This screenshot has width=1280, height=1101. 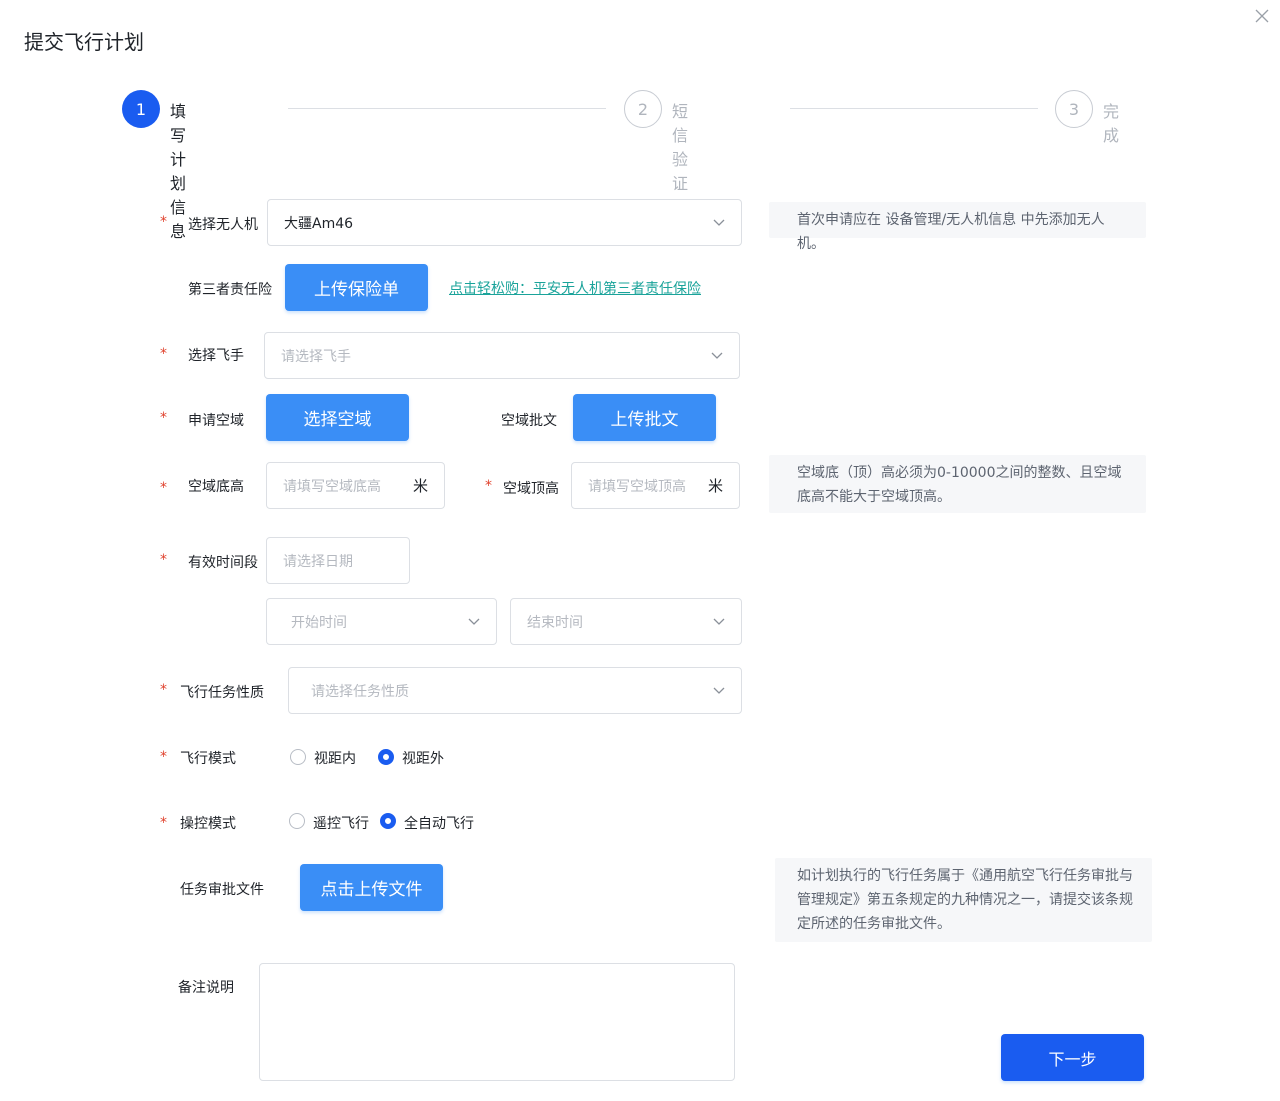 I want to click on altitude-bottom-input: 请填写空域底高 米, so click(x=355, y=485).